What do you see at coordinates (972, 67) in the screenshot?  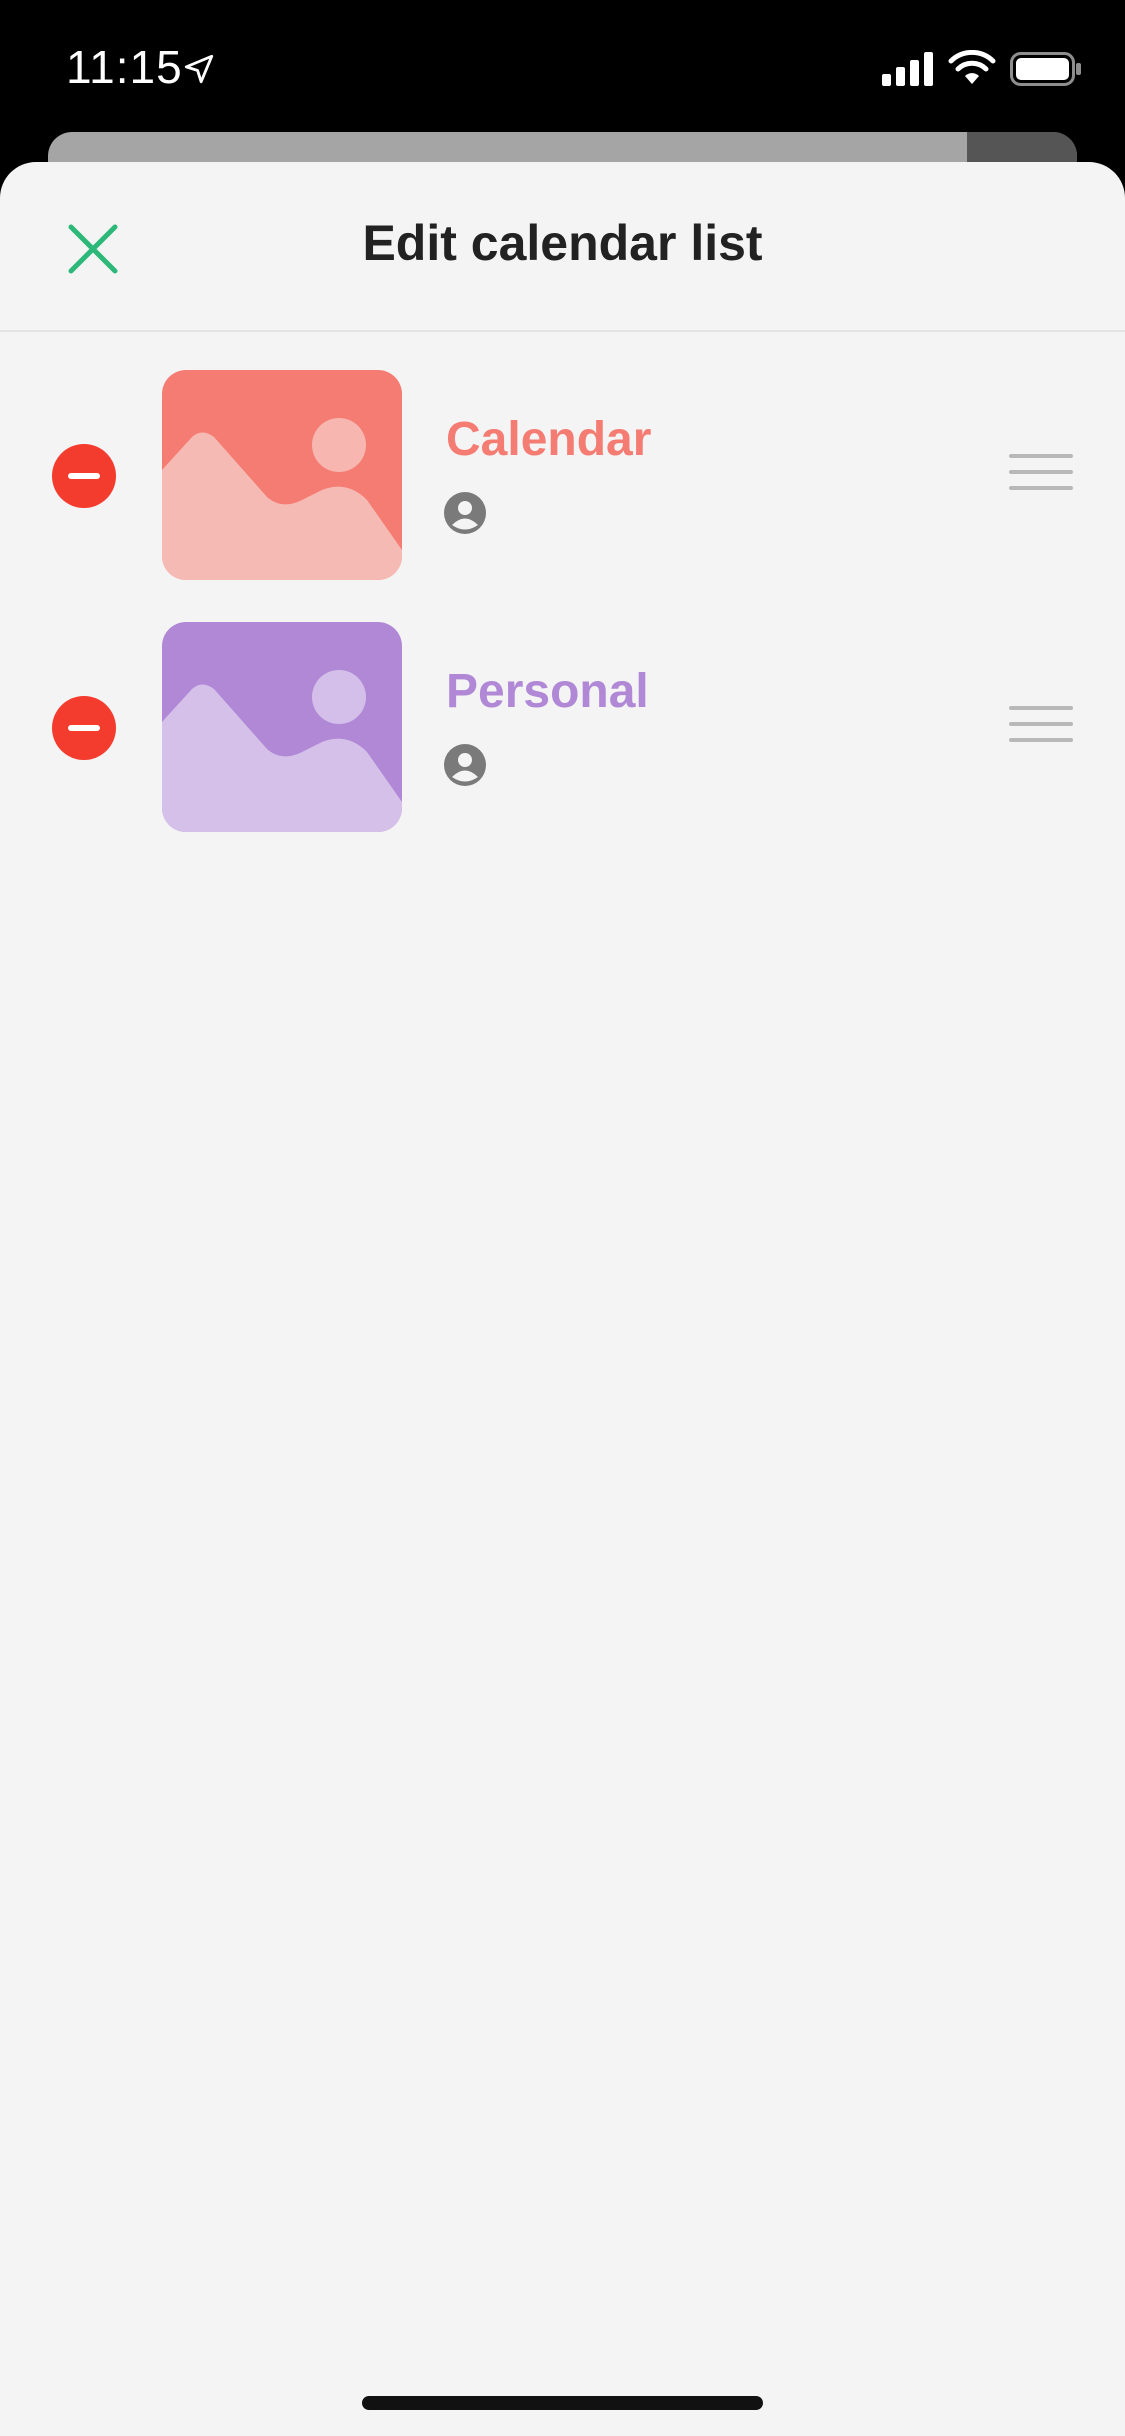 I see `wifi-icon` at bounding box center [972, 67].